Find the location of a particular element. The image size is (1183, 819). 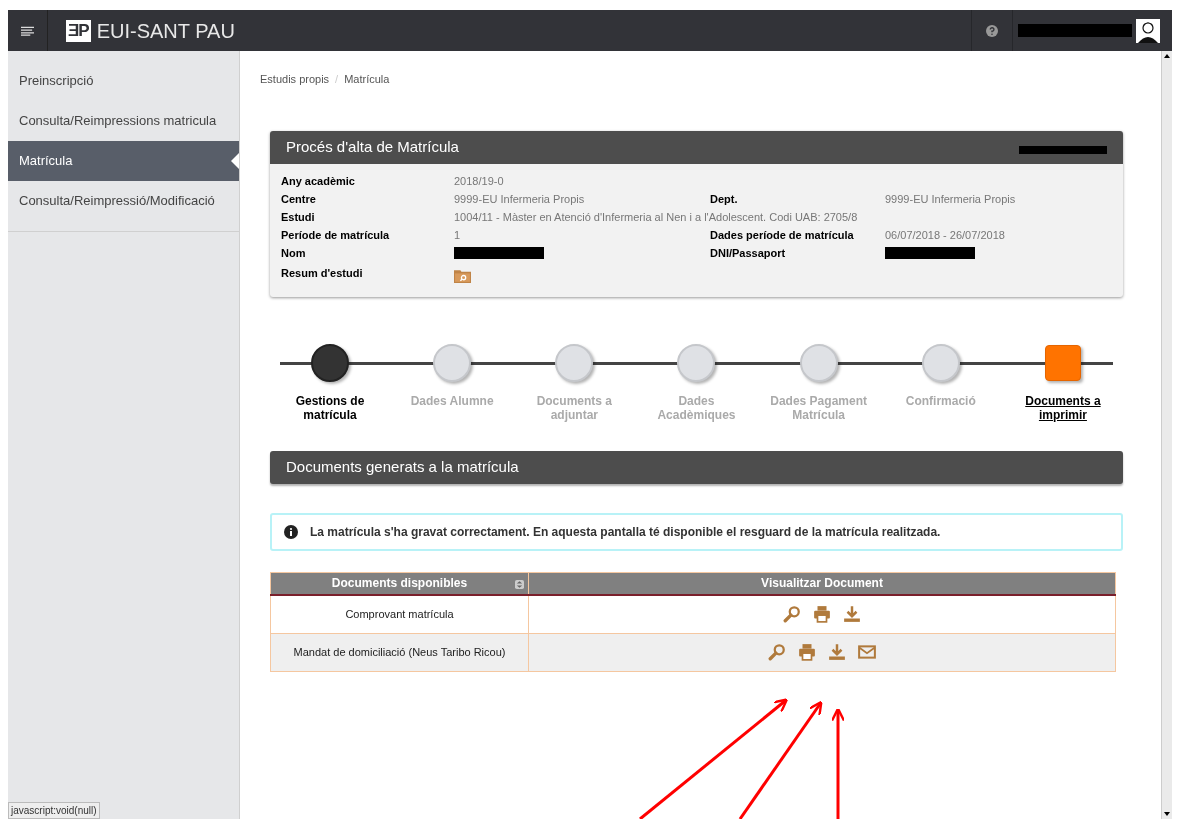

step-label: Dades Acadèmiques is located at coordinates (696, 407).